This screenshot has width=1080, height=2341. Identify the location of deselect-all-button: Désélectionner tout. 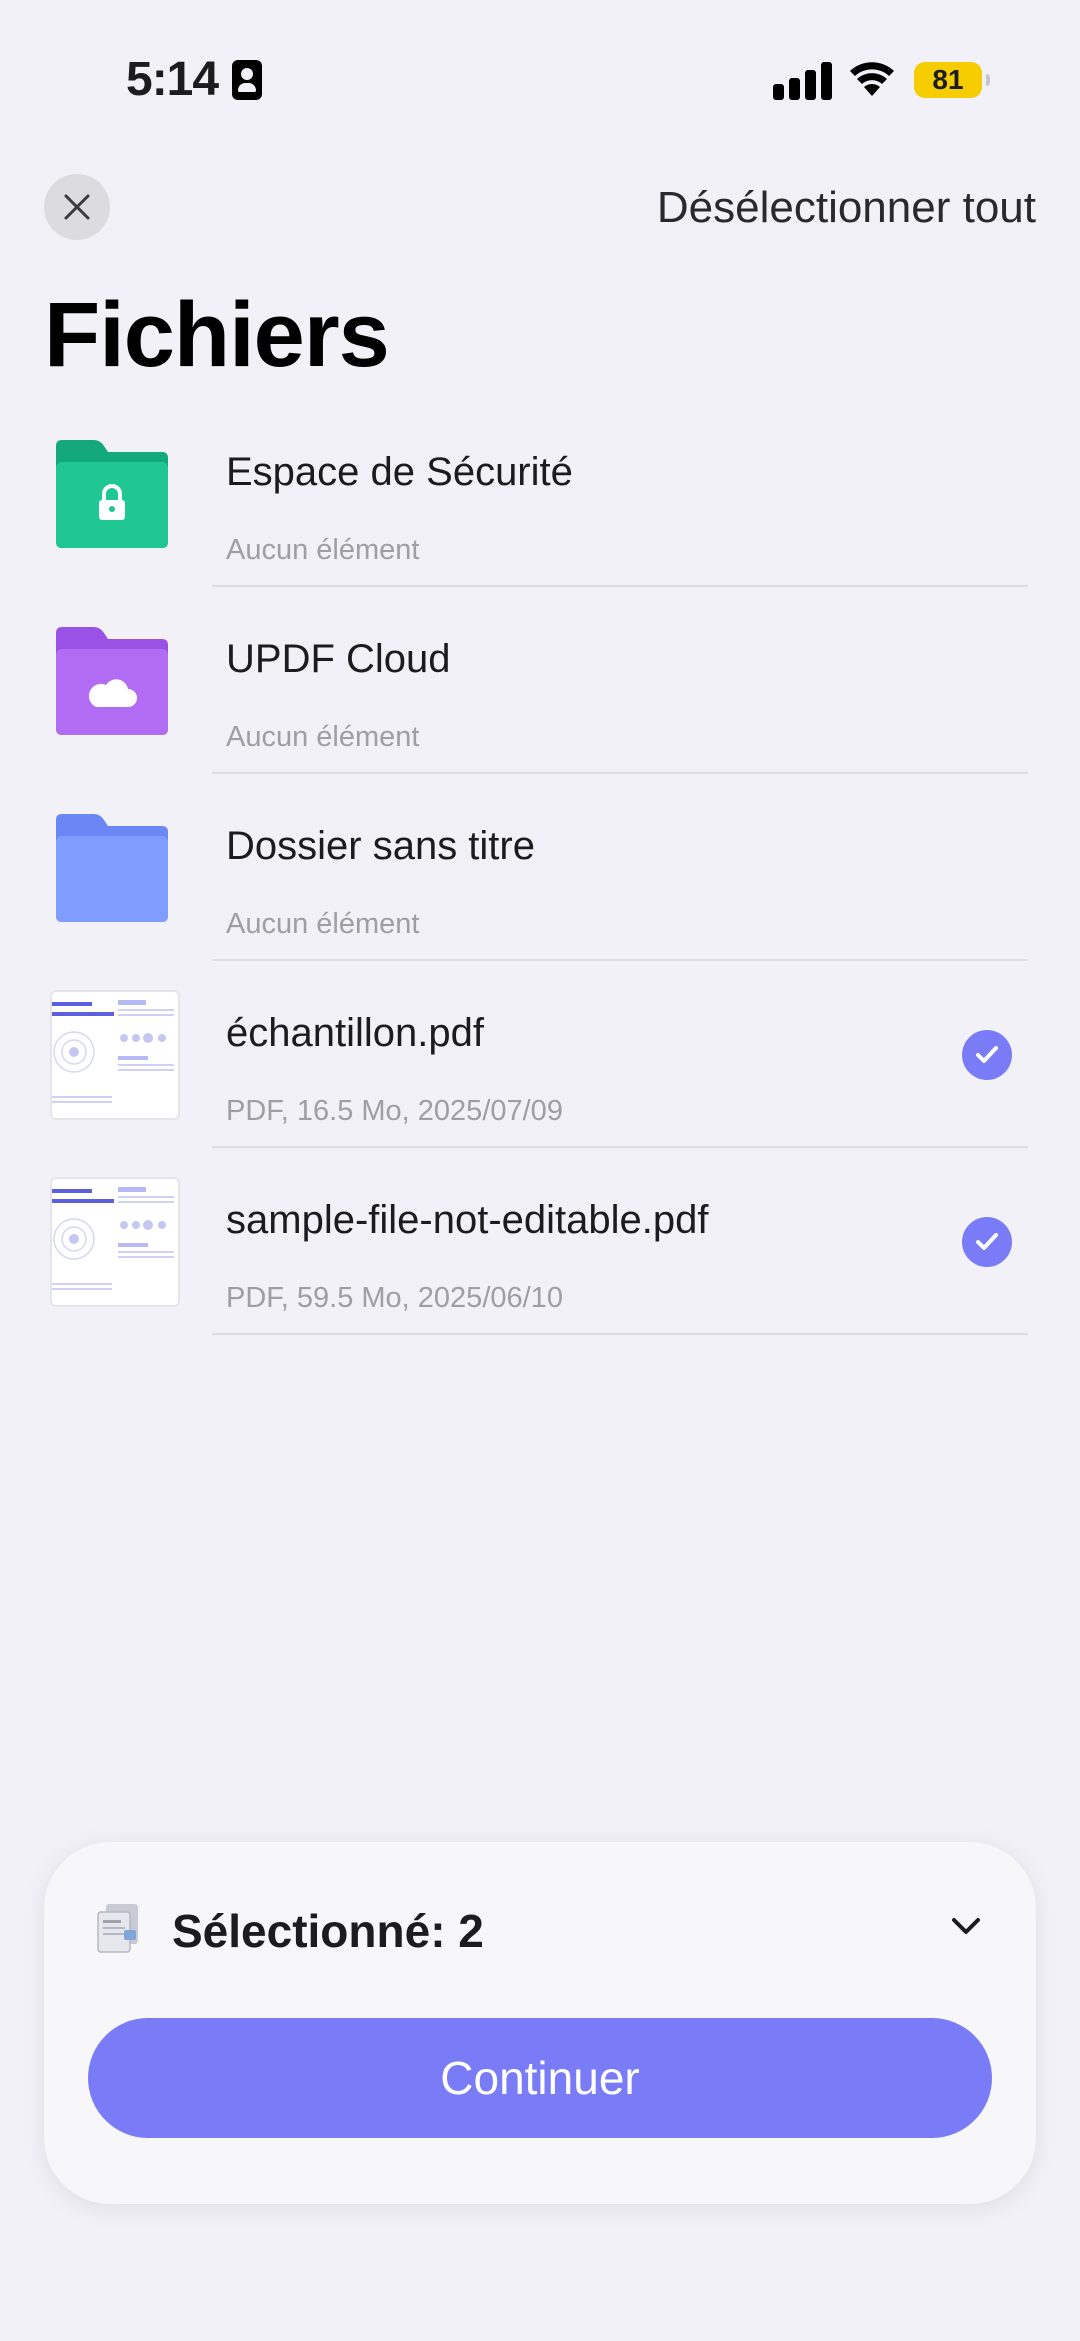
(846, 208).